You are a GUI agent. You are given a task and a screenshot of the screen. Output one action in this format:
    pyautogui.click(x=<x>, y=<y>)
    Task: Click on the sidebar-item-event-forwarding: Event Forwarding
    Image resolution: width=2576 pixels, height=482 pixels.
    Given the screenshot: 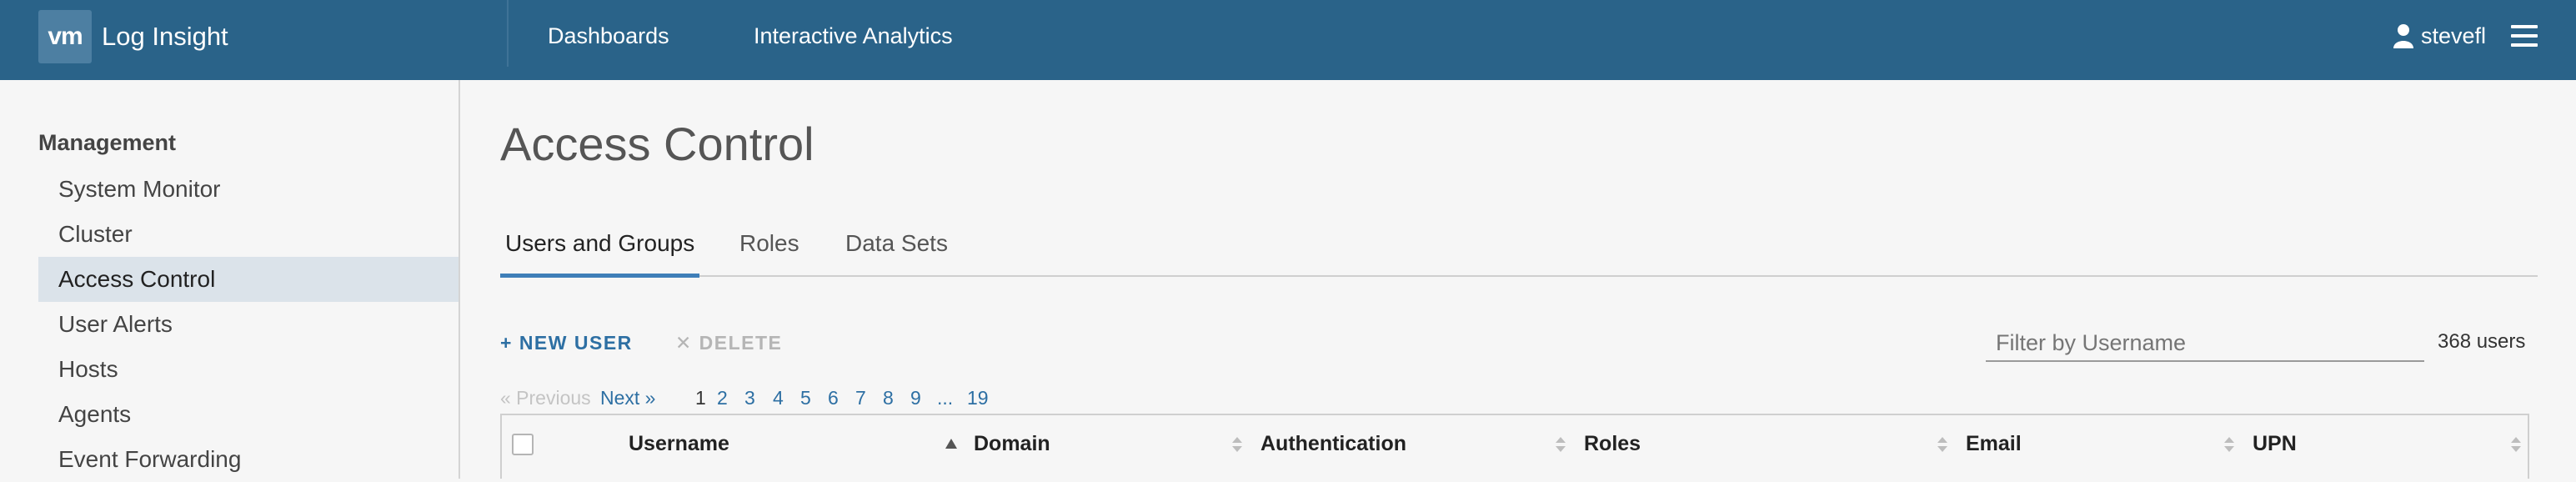 What is the action you would take?
    pyautogui.click(x=248, y=459)
    